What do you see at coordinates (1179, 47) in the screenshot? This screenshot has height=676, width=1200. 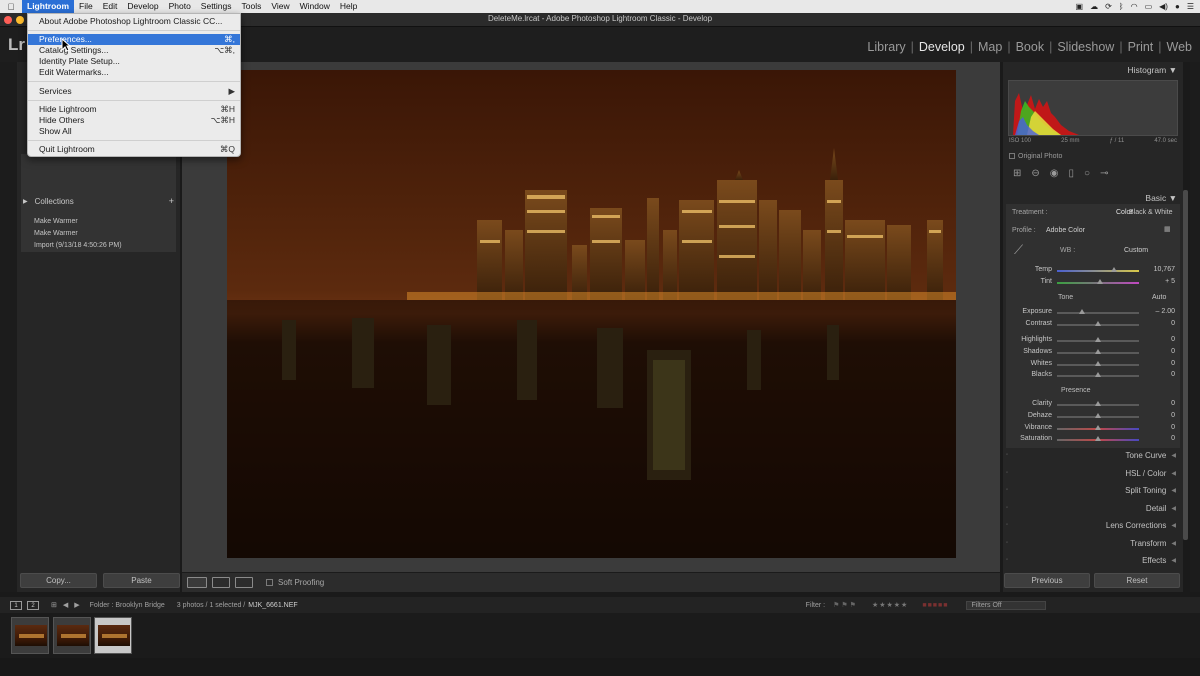 I see `module-web: Web` at bounding box center [1179, 47].